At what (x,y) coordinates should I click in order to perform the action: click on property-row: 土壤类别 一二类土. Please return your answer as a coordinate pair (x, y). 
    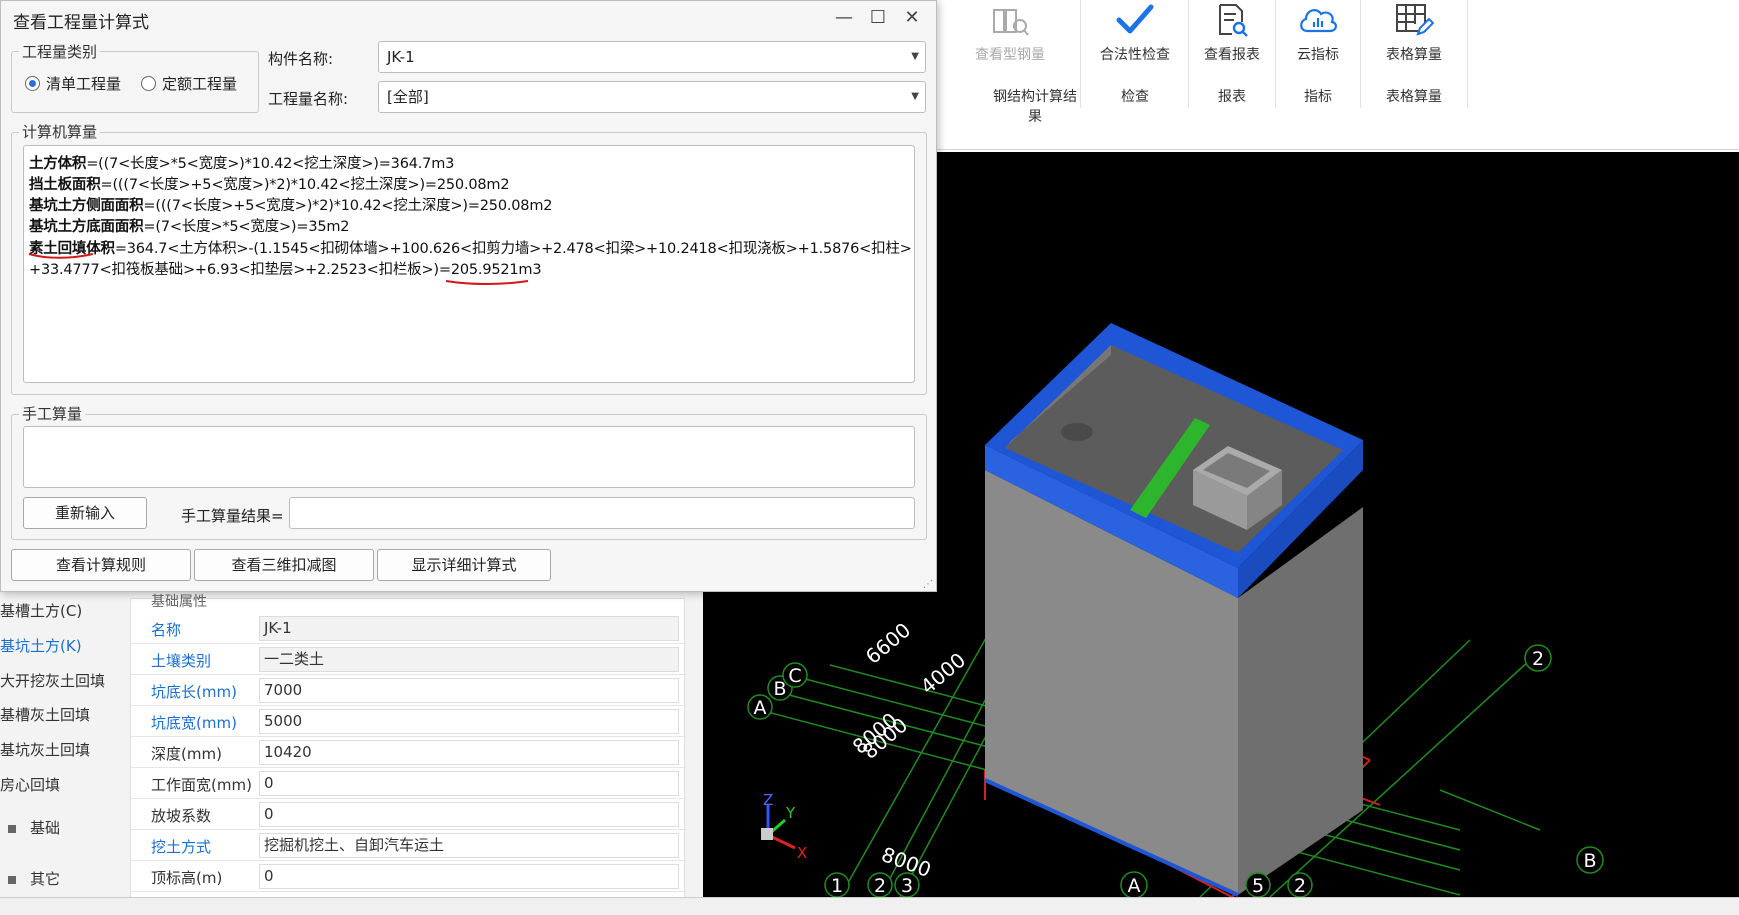
    Looking at the image, I should click on (408, 659).